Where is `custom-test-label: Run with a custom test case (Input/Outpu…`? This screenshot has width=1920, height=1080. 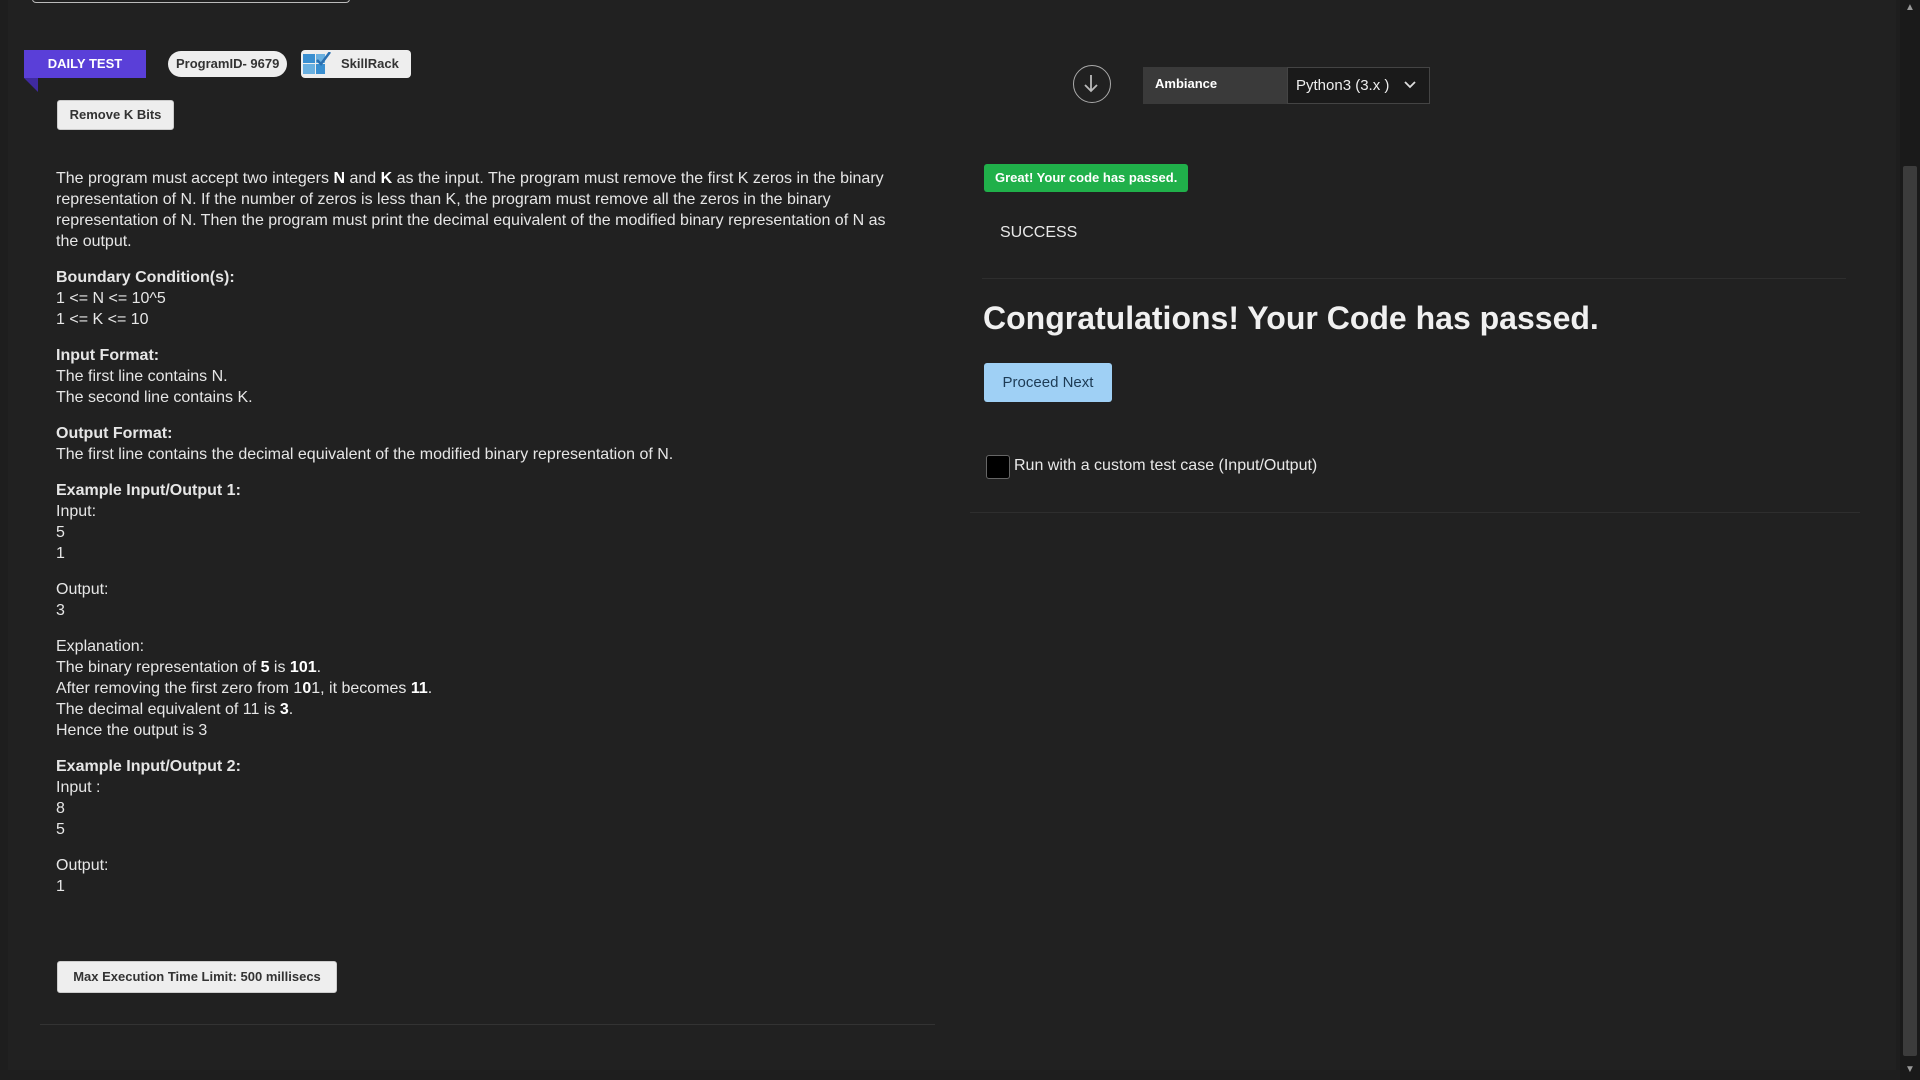
custom-test-label: Run with a custom test case (Input/Outpu… is located at coordinates (1165, 466).